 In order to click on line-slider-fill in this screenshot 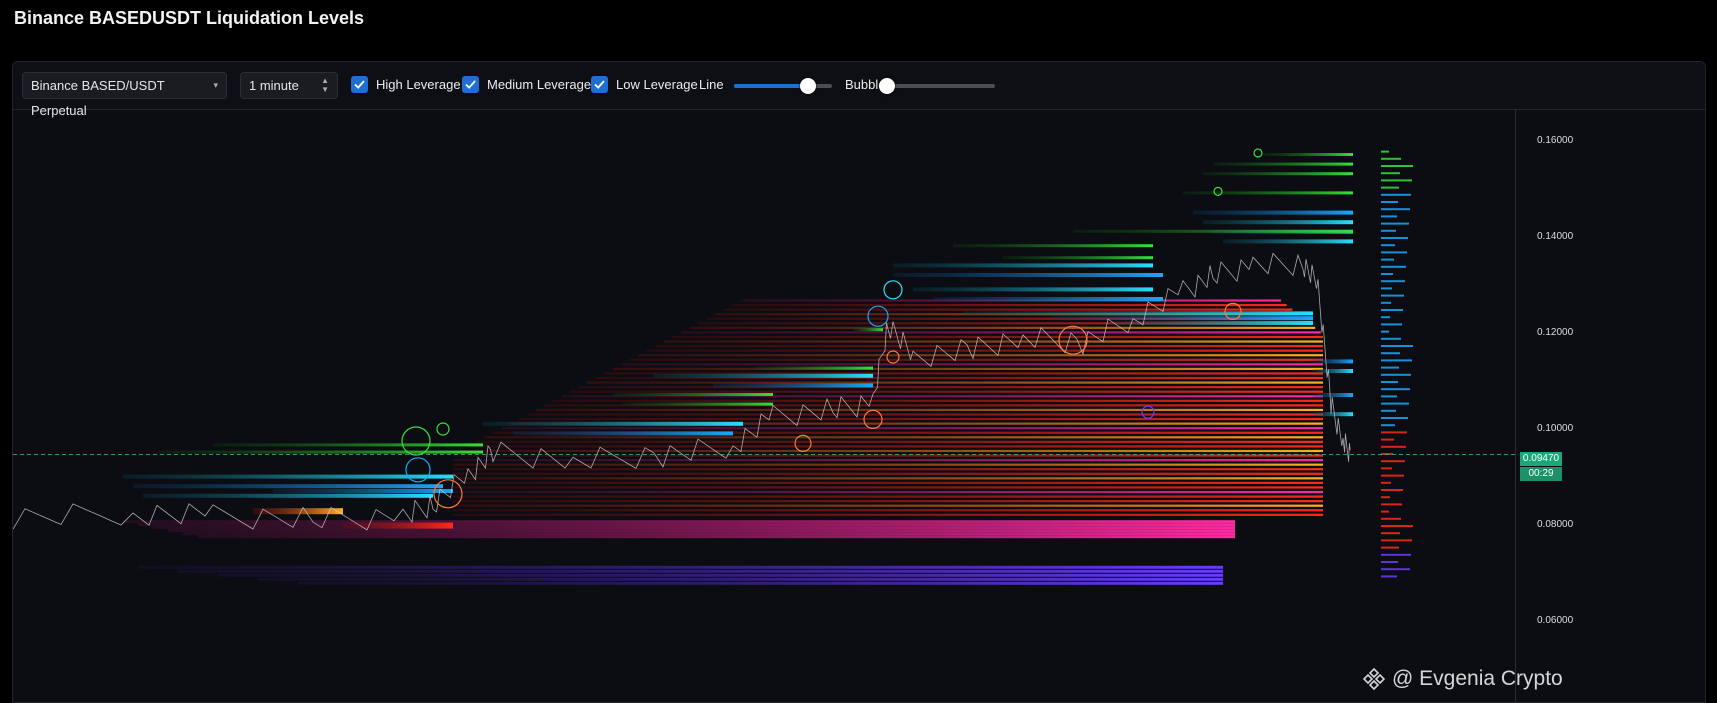, I will do `click(771, 86)`.